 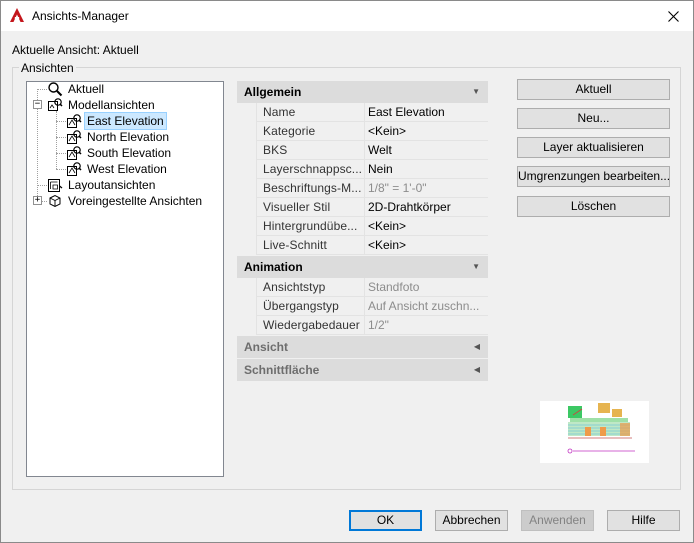 I want to click on property-name: Visueller Stil, so click(x=310, y=207).